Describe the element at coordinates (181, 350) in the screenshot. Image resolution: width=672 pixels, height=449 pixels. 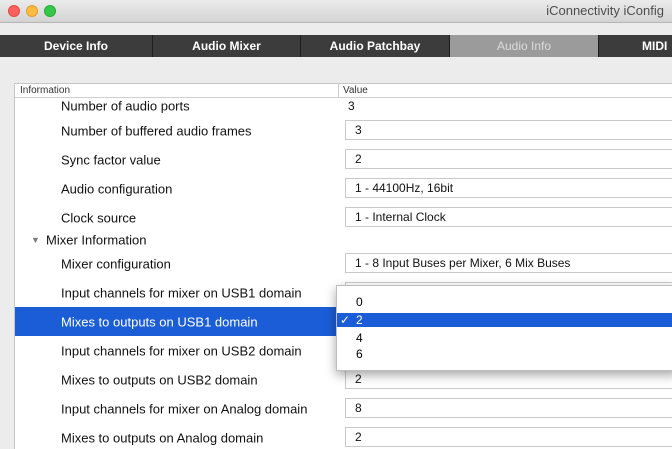
I see `row-label: Input channels for mixer on USB2 domain` at that location.